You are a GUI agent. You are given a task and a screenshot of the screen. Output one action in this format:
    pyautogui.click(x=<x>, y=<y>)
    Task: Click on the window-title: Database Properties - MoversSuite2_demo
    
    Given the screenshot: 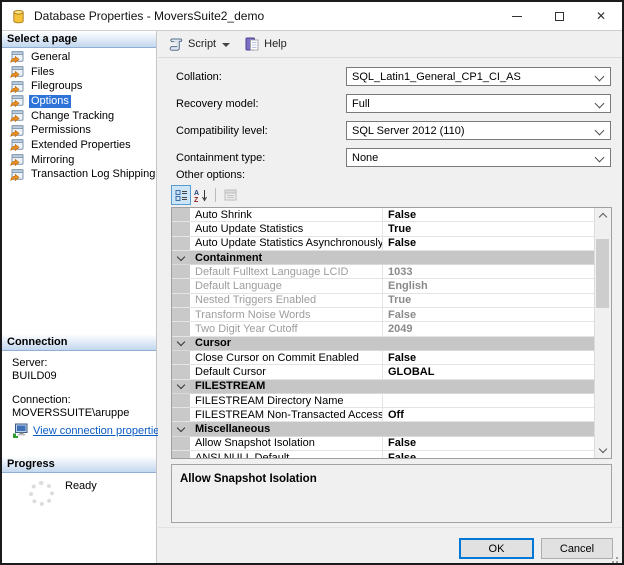 What is the action you would take?
    pyautogui.click(x=149, y=16)
    